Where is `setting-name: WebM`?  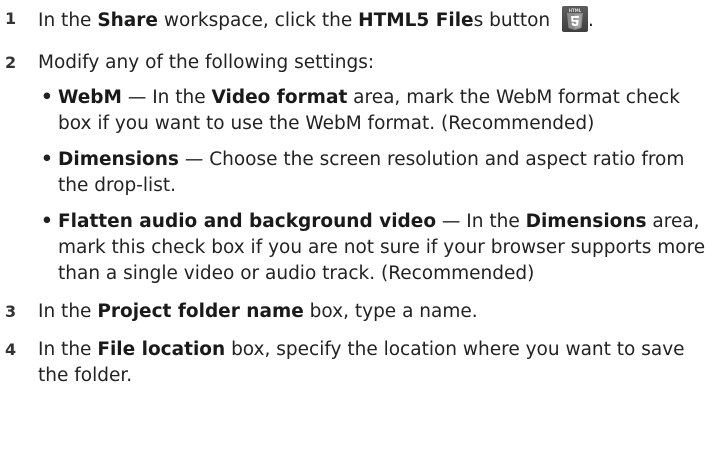 setting-name: WebM is located at coordinates (90, 97).